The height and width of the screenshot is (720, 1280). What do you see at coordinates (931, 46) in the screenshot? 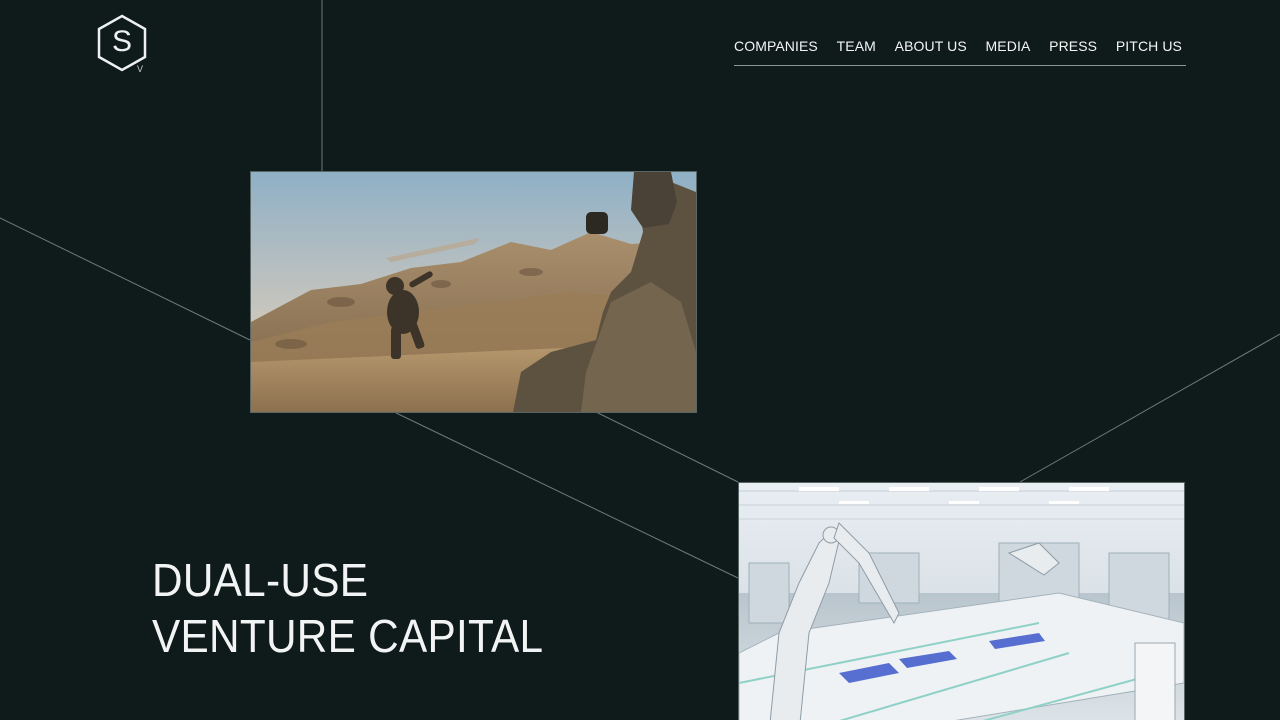
I see `nav-about-us: ABOUT US` at bounding box center [931, 46].